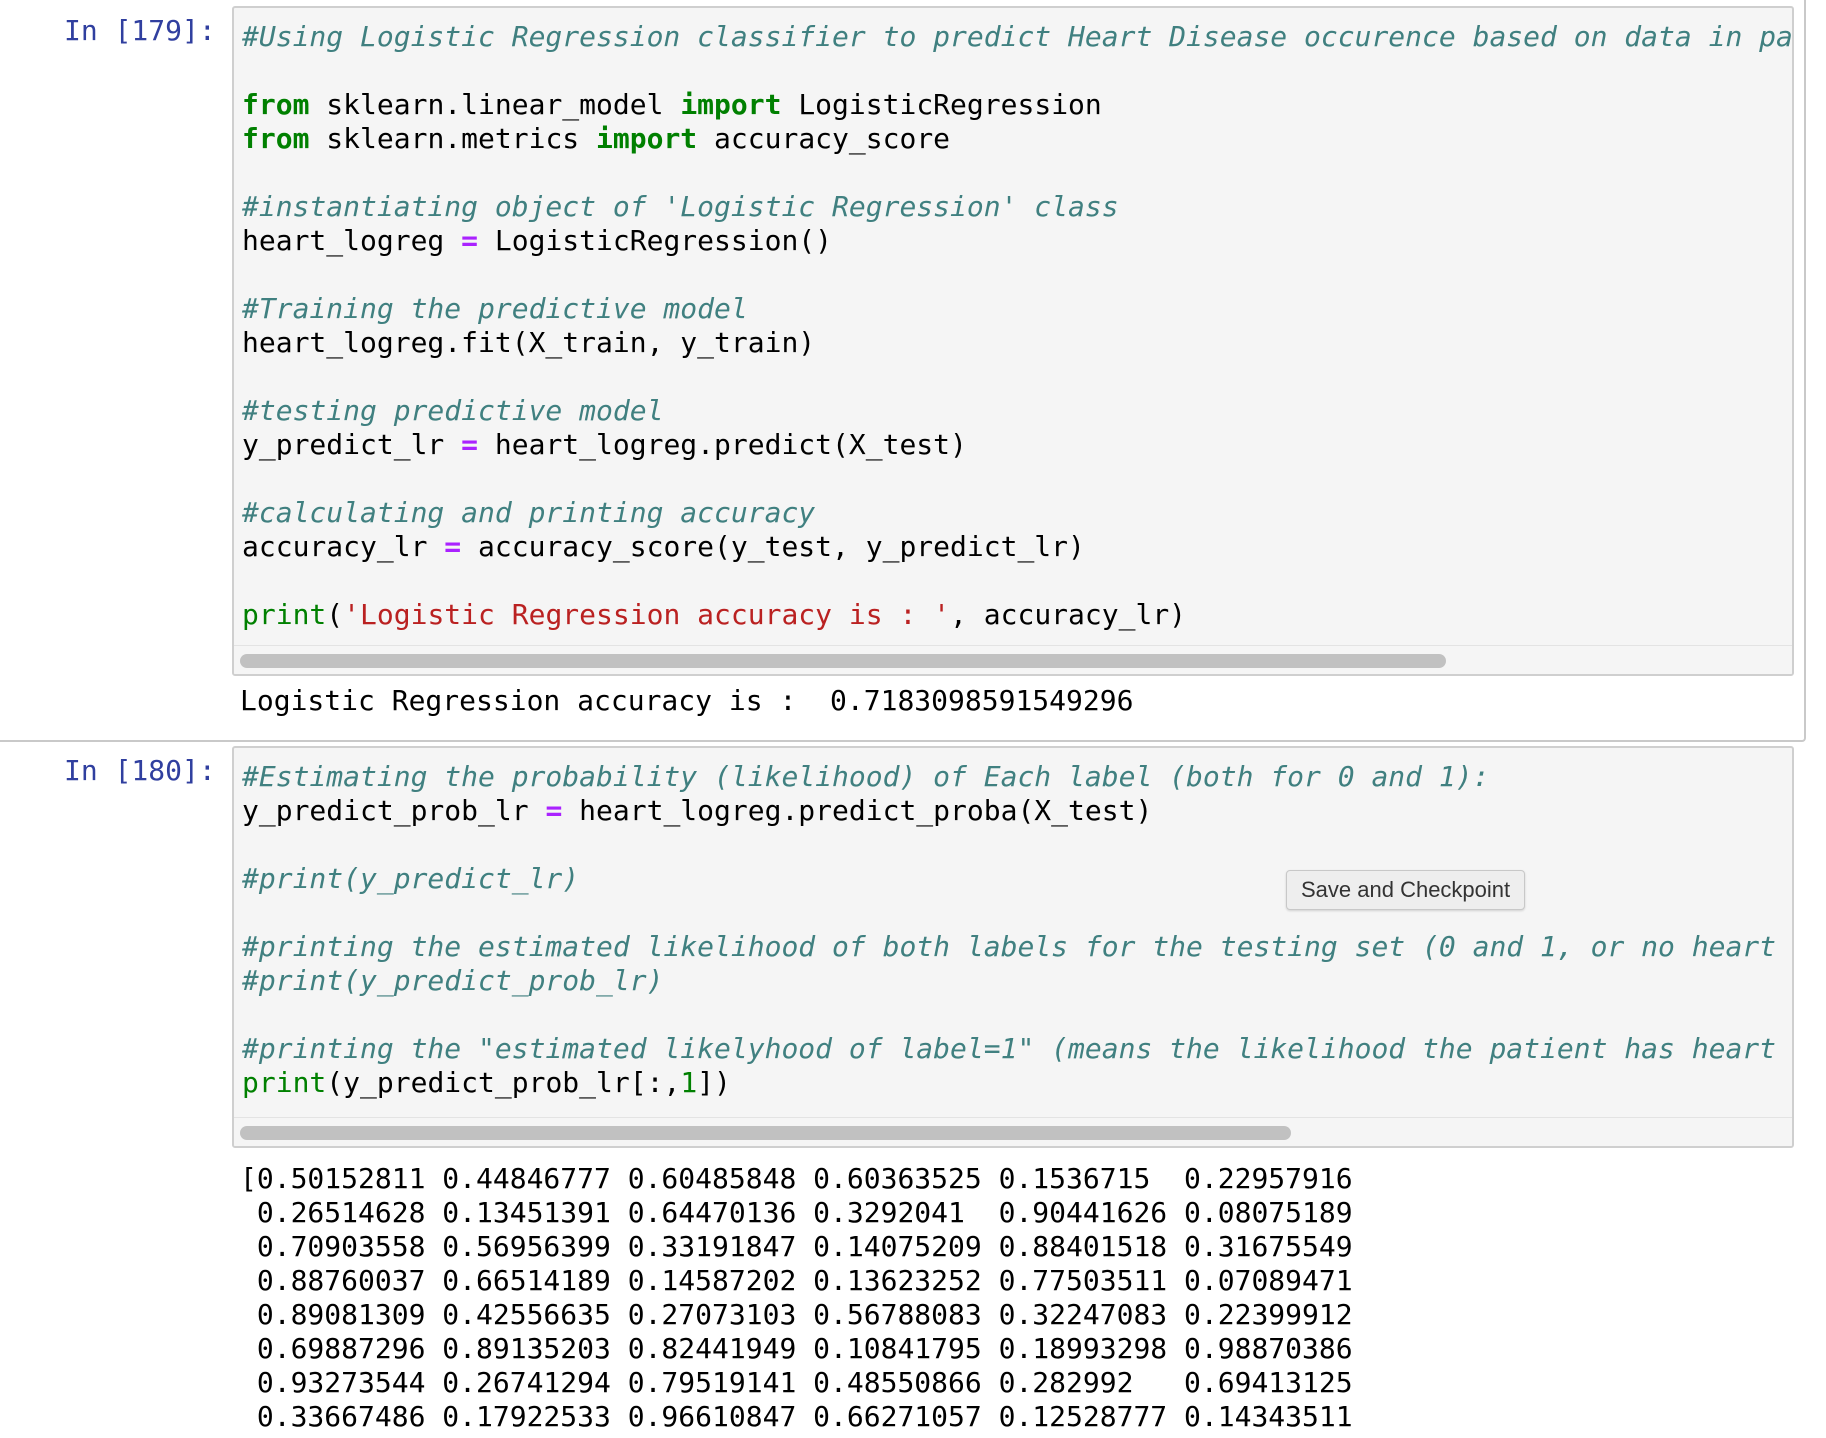  Describe the element at coordinates (1406, 890) in the screenshot. I see `save-checkpoint-notification: Save and Checkpoint` at that location.